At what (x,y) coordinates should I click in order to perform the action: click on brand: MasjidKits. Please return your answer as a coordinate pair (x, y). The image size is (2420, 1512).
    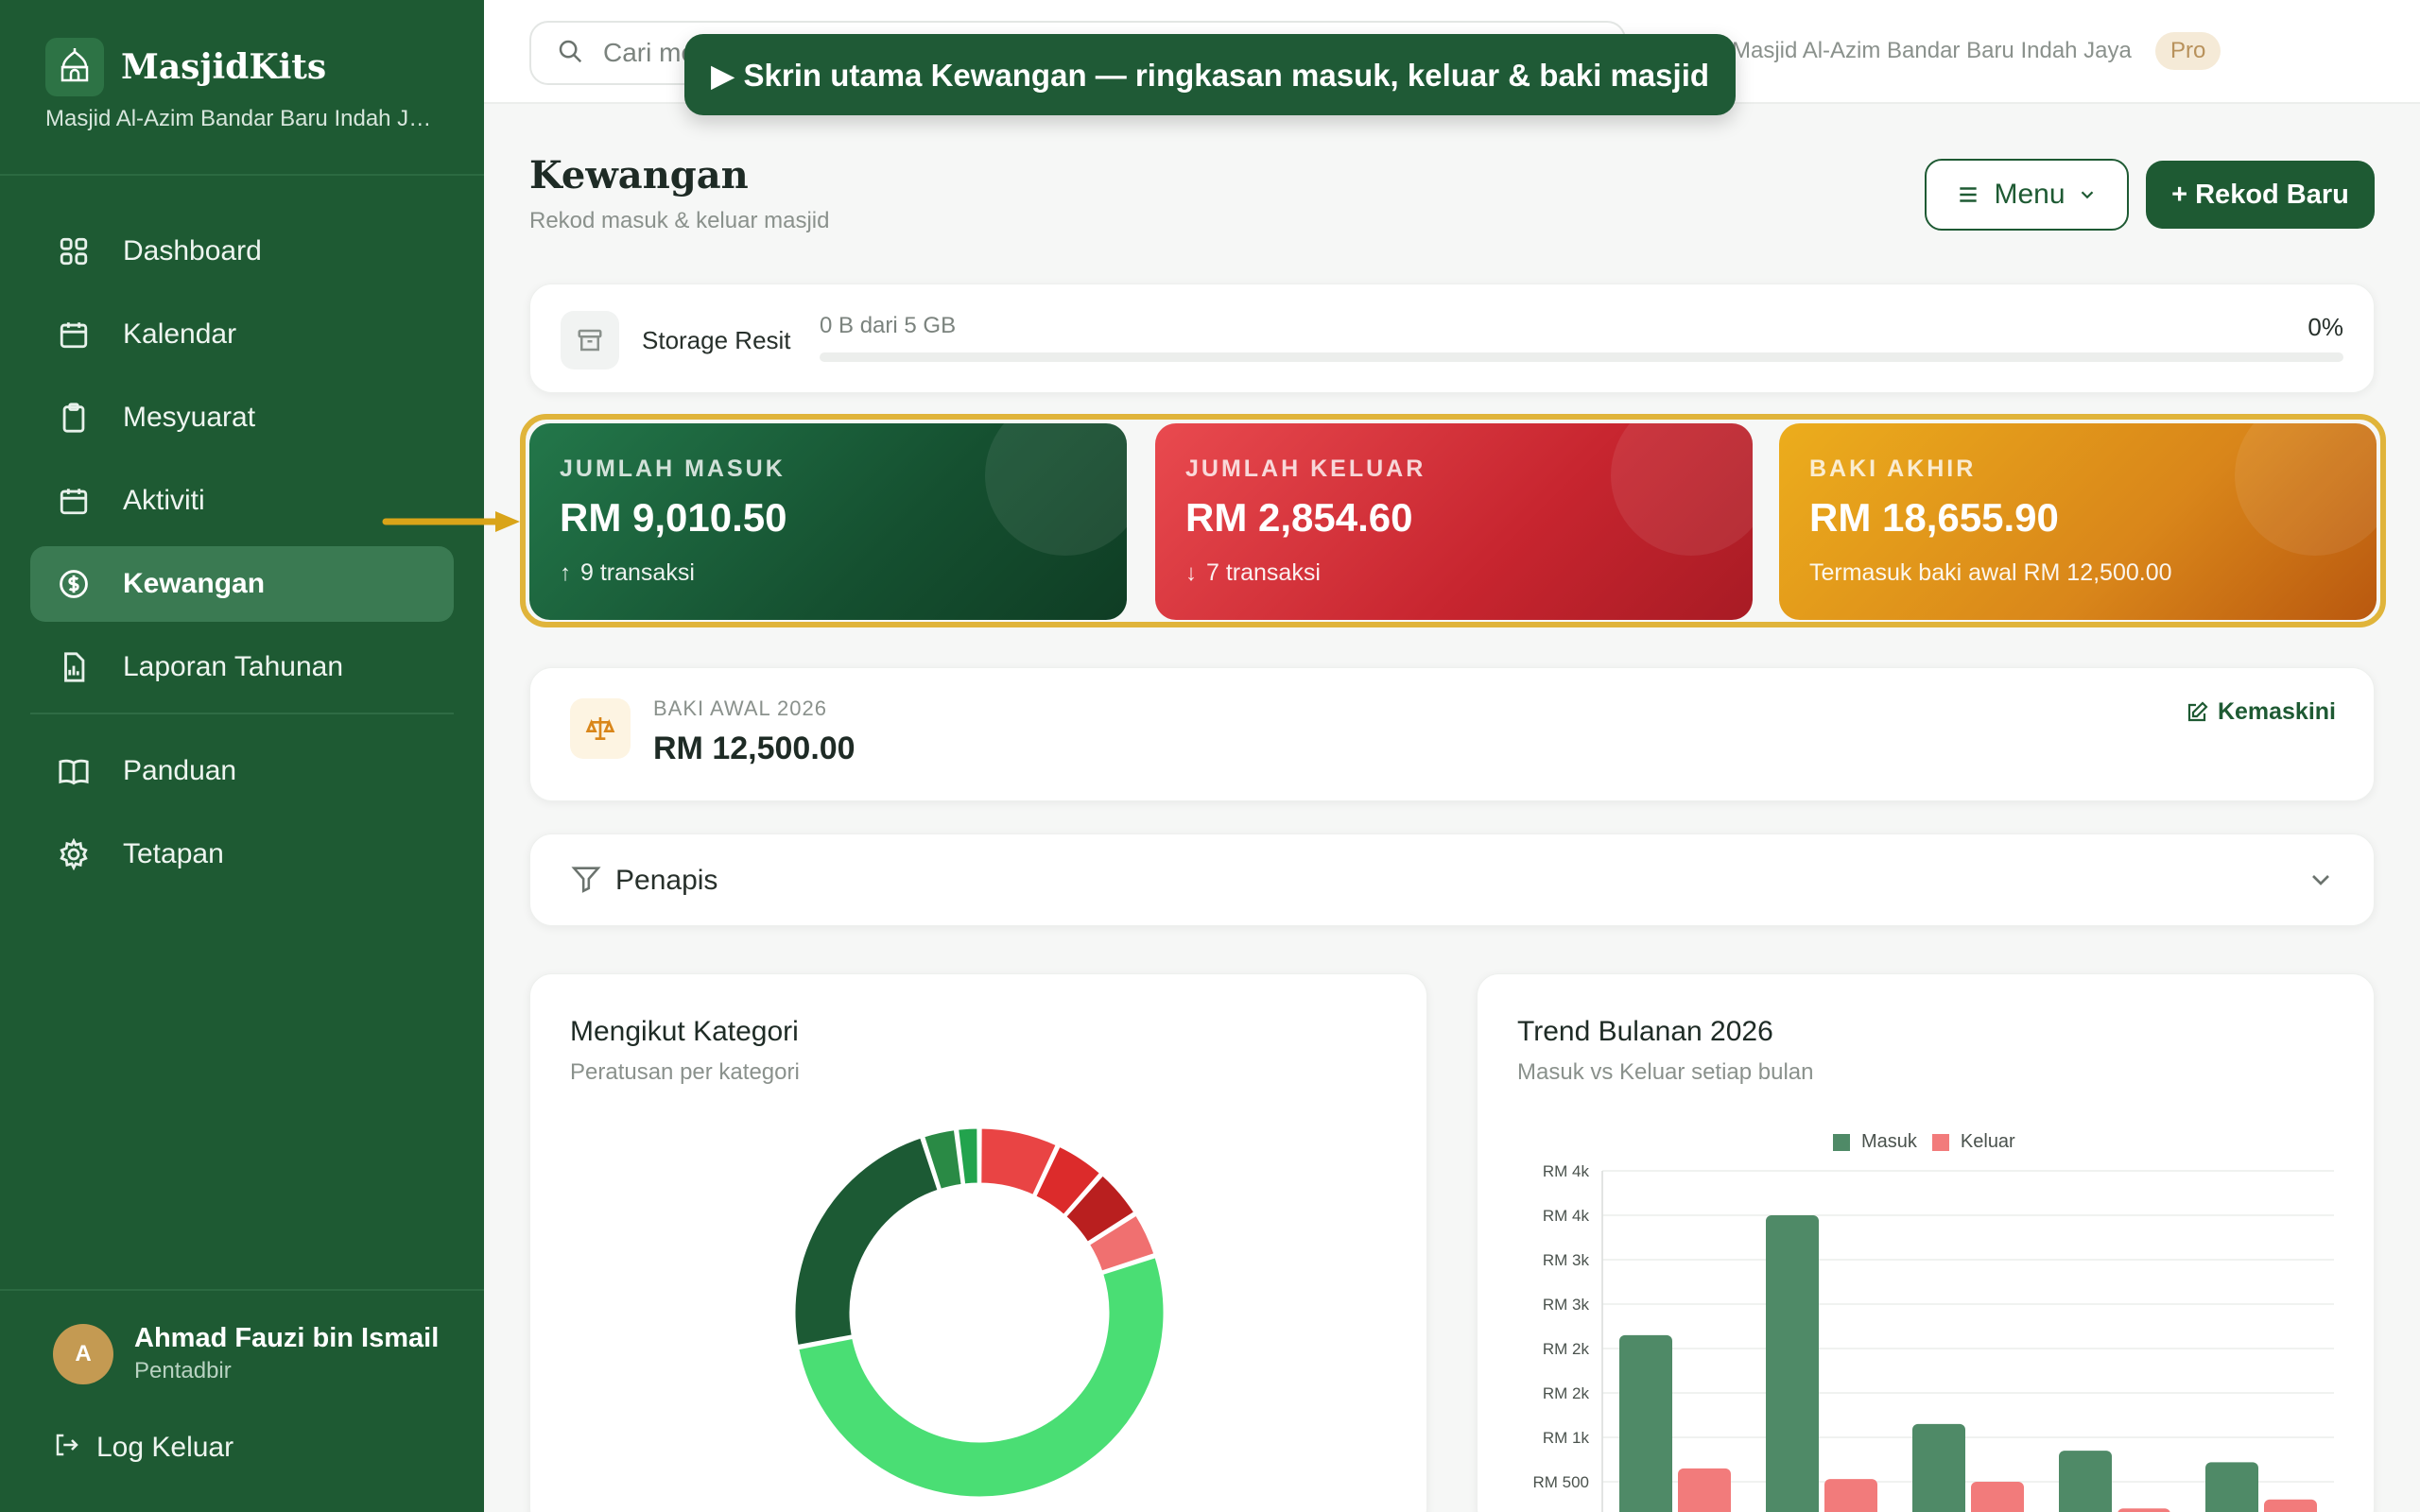
    Looking at the image, I should click on (185, 67).